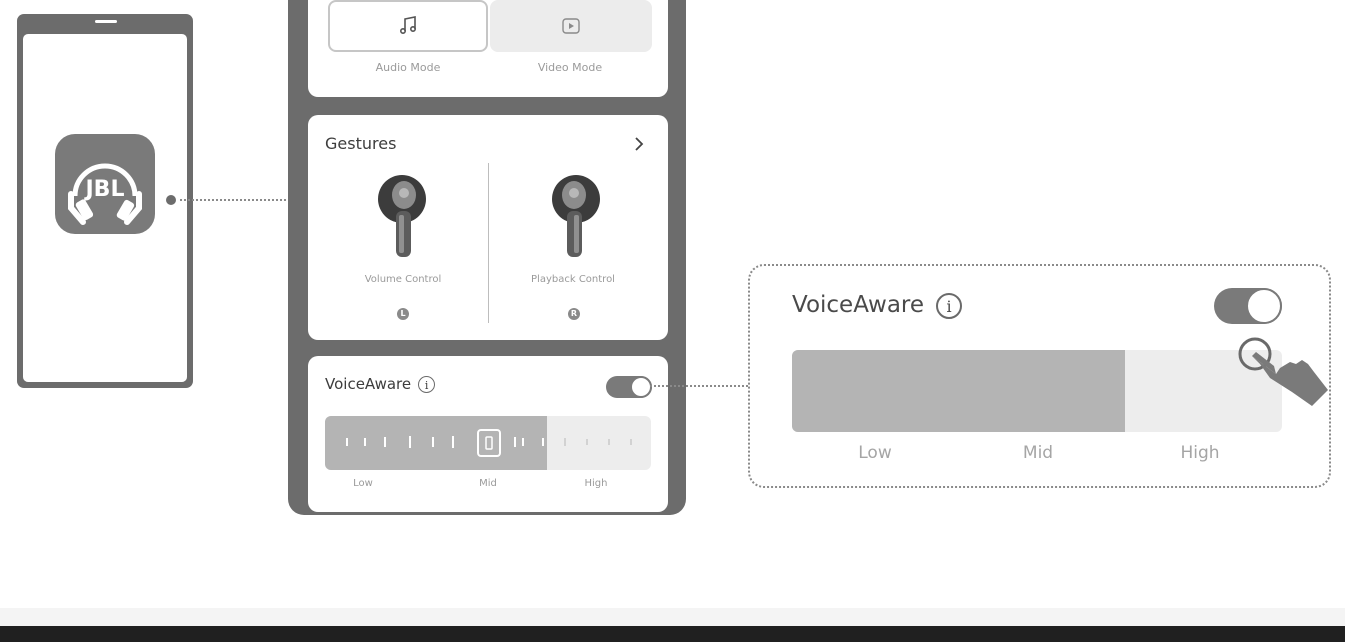  I want to click on slider-ticks, so click(489, 443).